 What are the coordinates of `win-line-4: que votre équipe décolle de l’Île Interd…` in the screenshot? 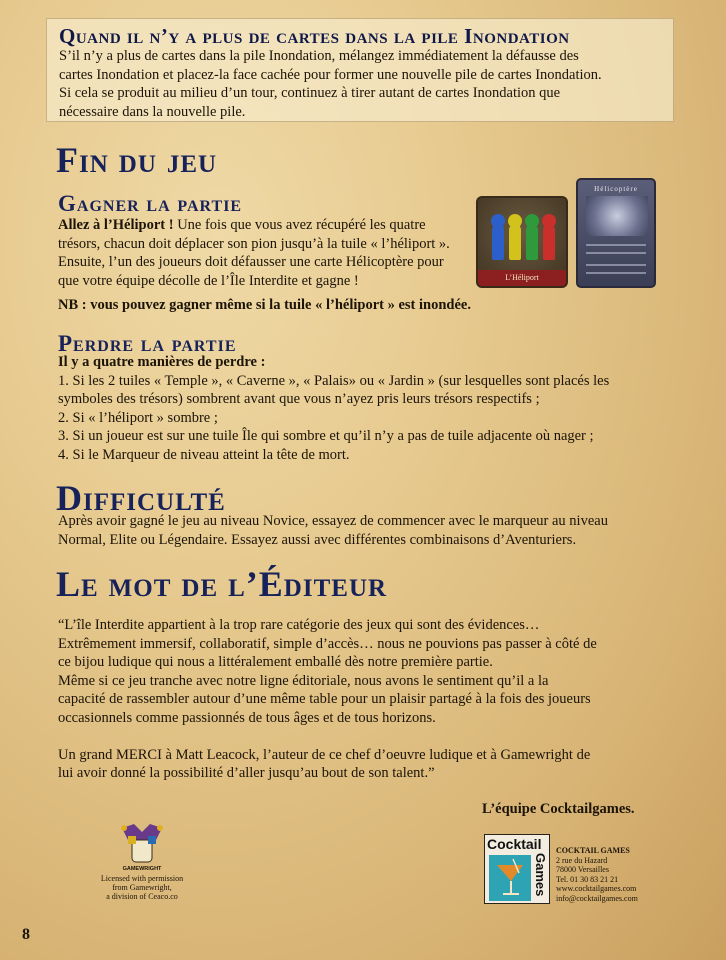 It's located at (208, 280).